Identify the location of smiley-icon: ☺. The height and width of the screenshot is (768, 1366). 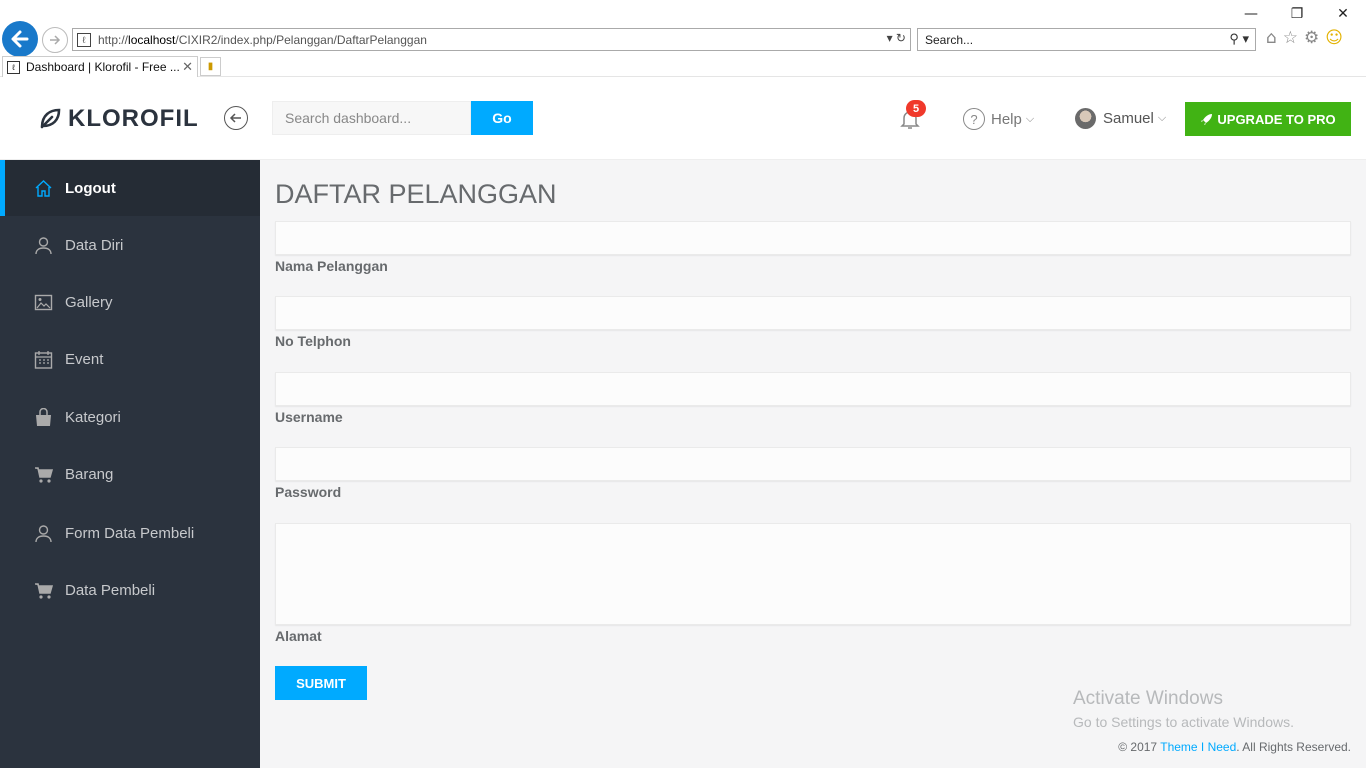
(1334, 38).